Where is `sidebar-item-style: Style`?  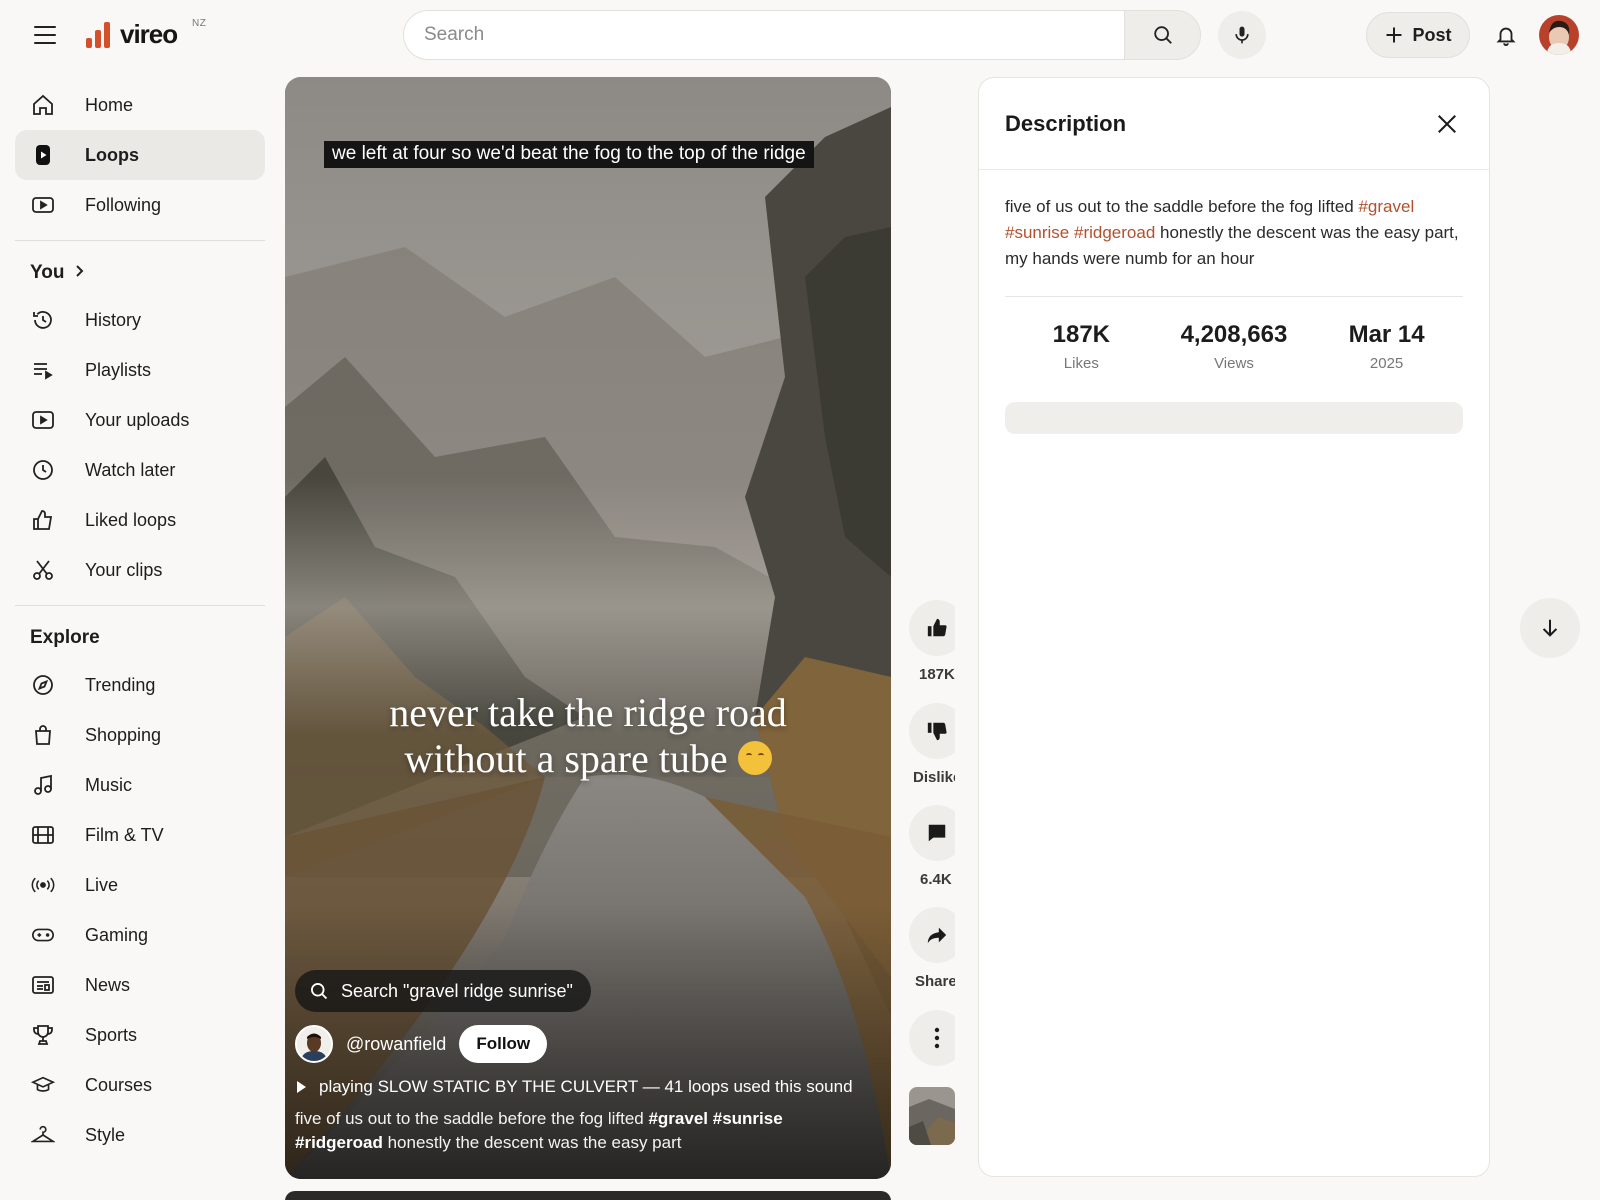 sidebar-item-style: Style is located at coordinates (140, 1135).